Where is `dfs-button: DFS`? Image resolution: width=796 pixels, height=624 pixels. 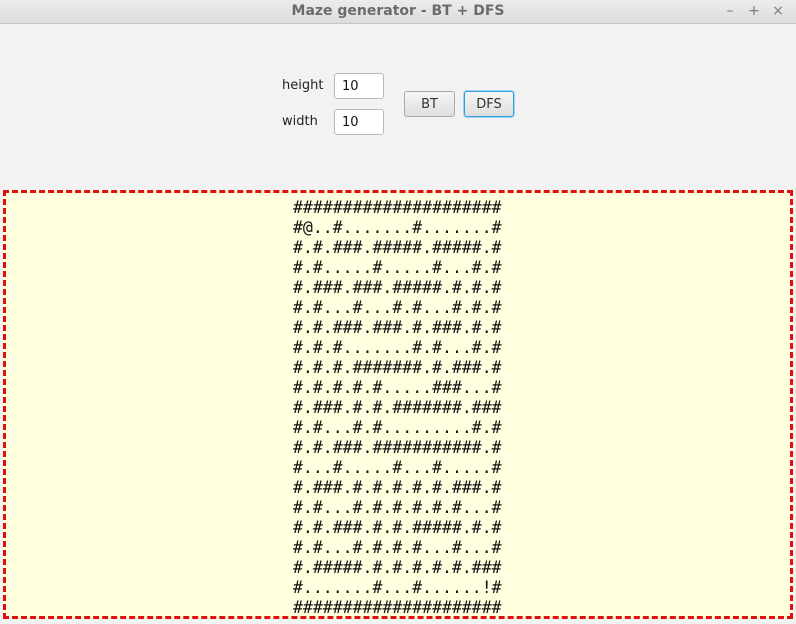 dfs-button: DFS is located at coordinates (489, 104).